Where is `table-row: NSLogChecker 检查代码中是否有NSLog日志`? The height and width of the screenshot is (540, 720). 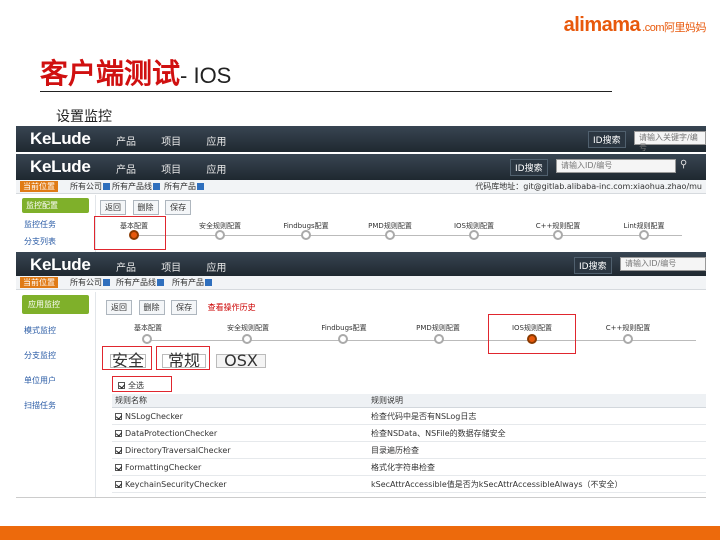 table-row: NSLogChecker 检查代码中是否有NSLog日志 is located at coordinates (409, 416).